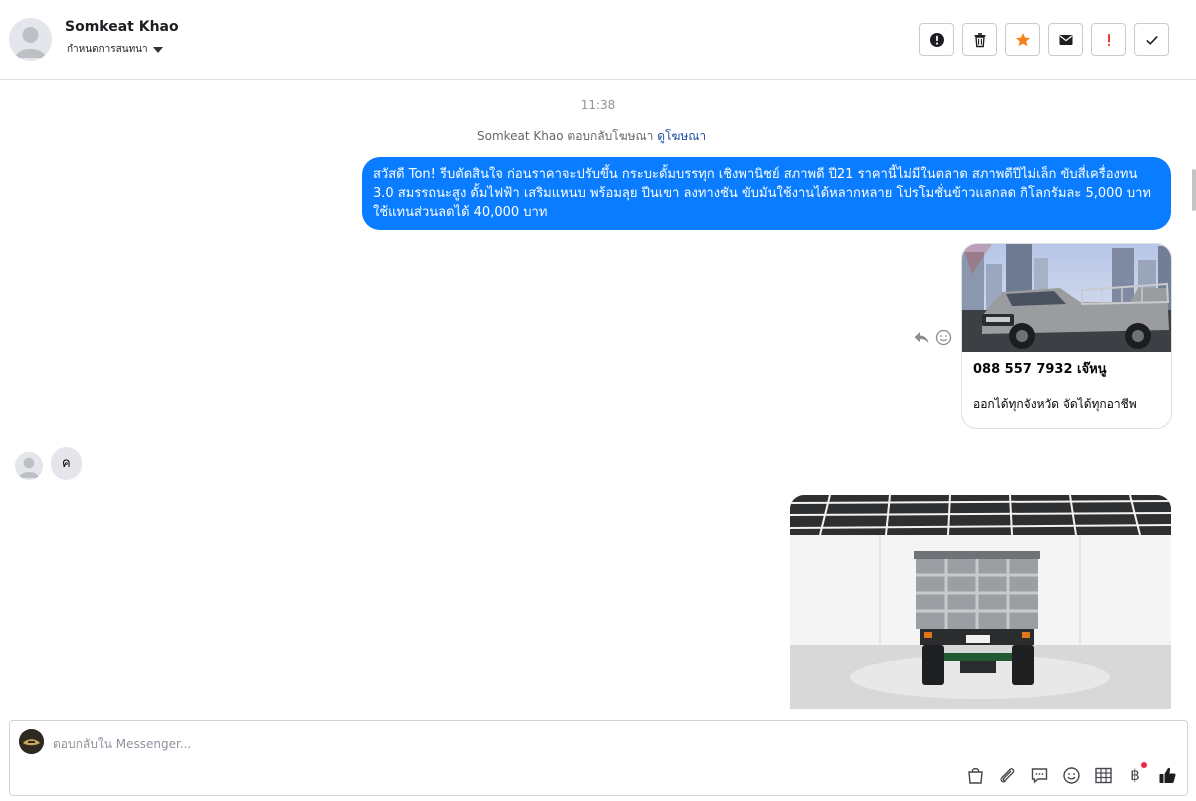 Image resolution: width=1196 pixels, height=801 pixels. I want to click on incoming-message-bubble: ค, so click(66, 463).